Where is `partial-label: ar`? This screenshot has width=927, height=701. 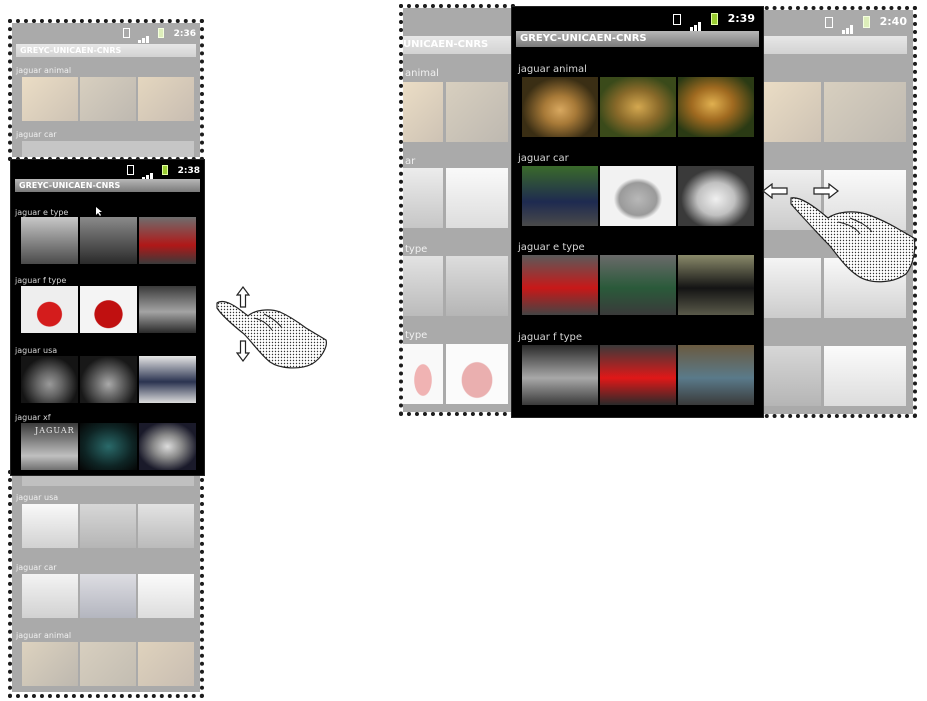 partial-label: ar is located at coordinates (410, 161).